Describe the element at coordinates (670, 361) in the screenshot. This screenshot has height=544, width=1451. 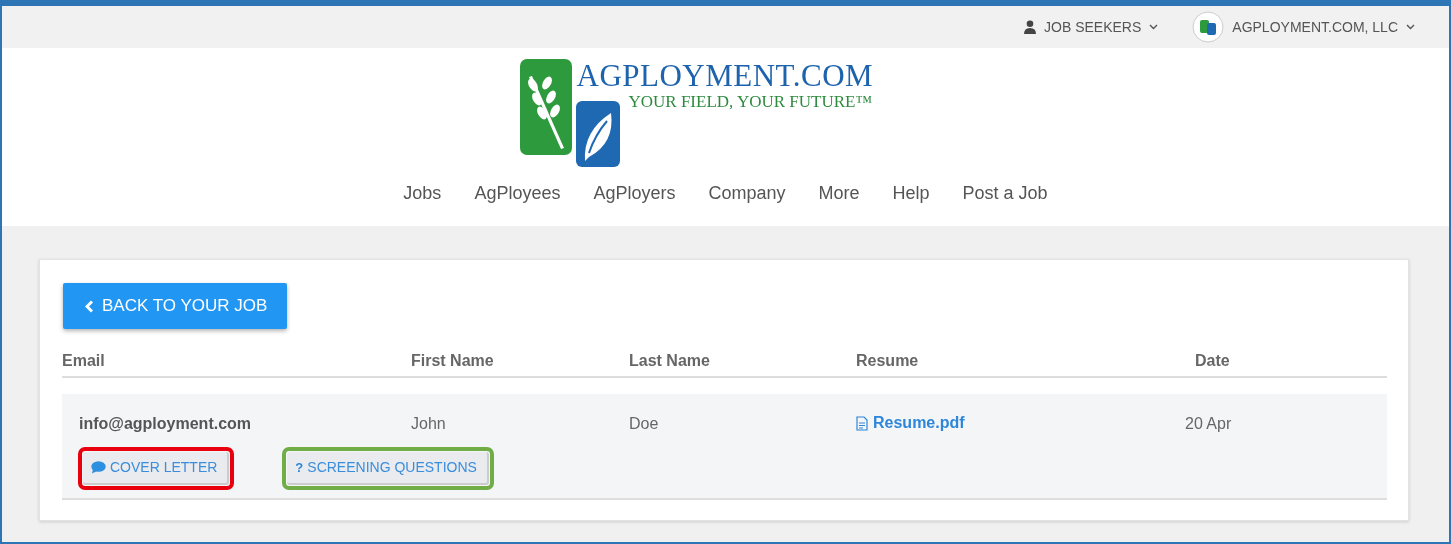
I see `column-header: Last Name` at that location.